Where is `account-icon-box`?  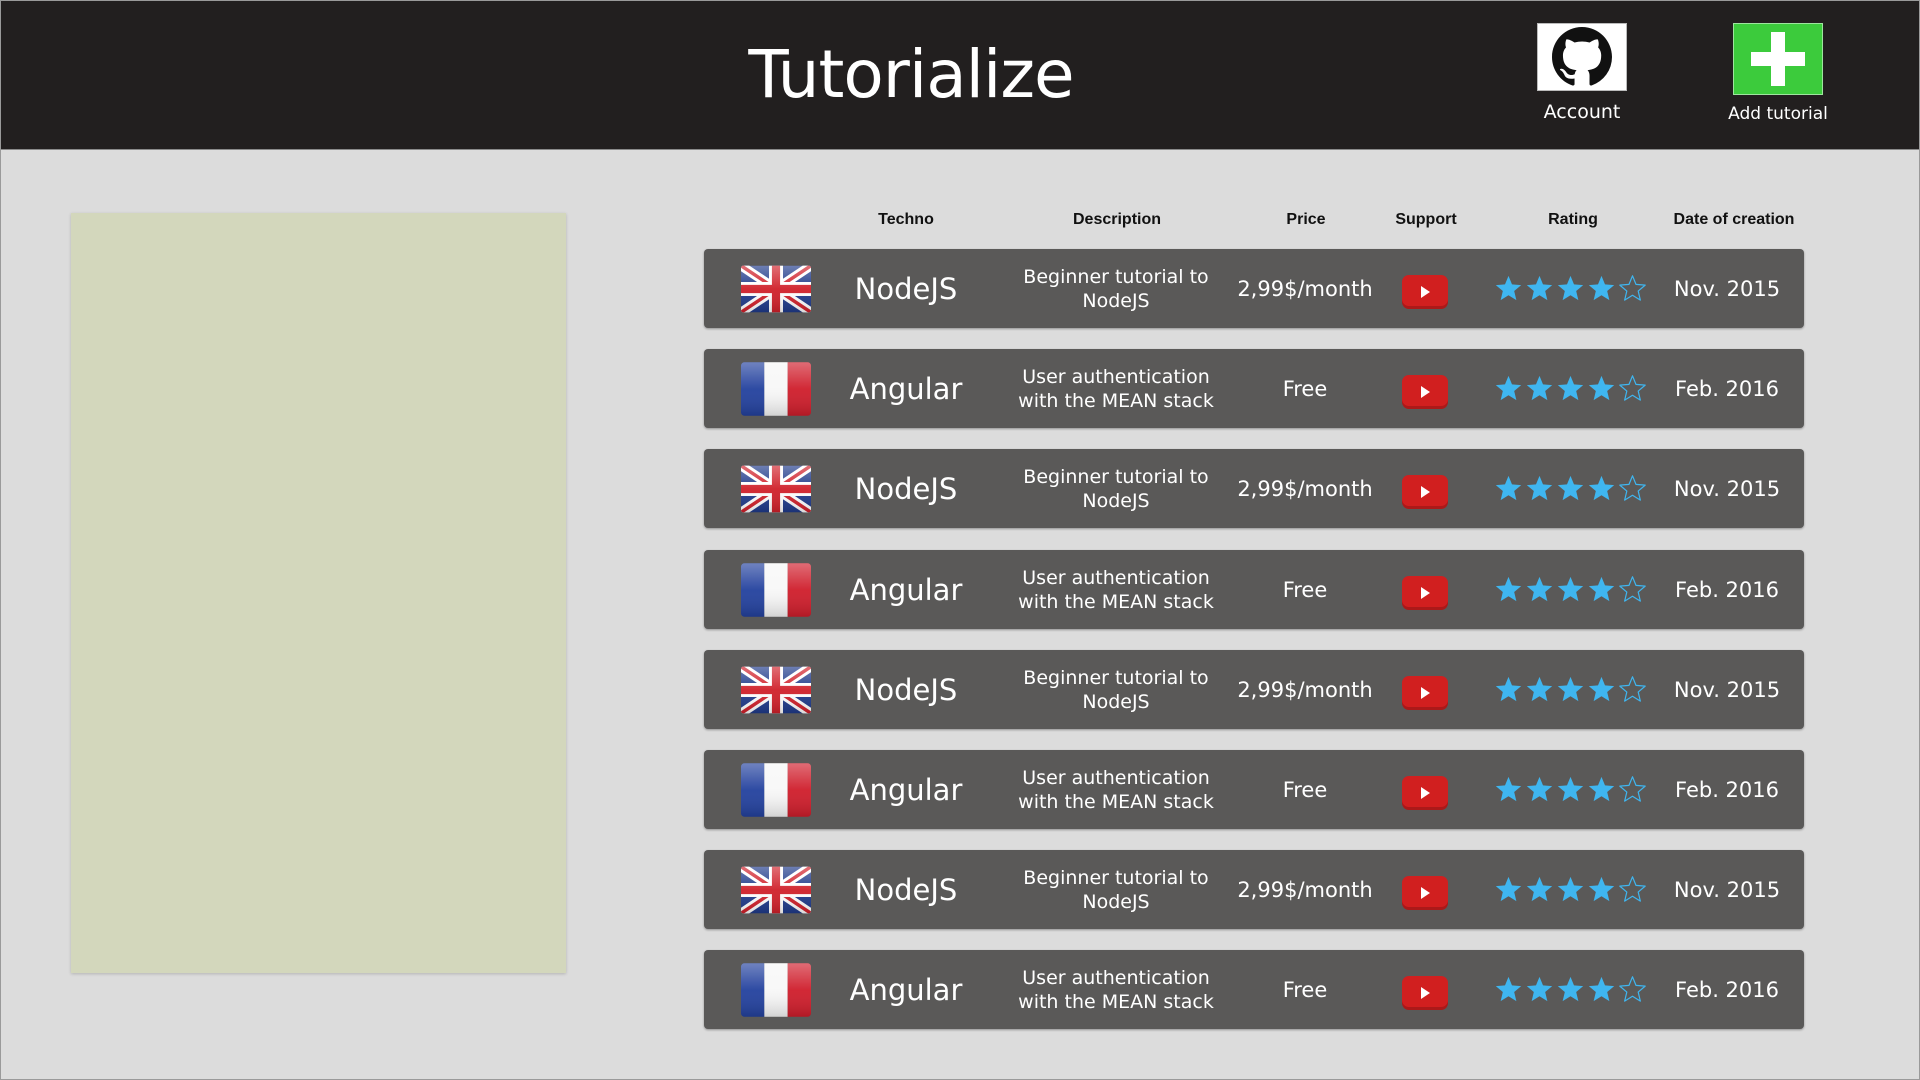
account-icon-box is located at coordinates (1582, 57).